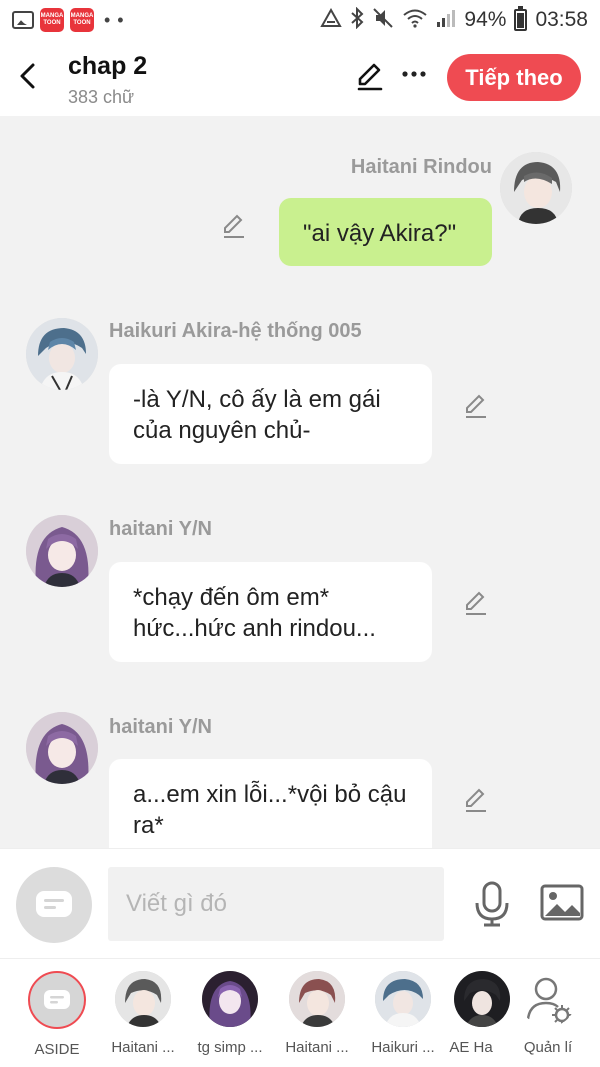  I want to click on battery-percent: 94%, so click(485, 19).